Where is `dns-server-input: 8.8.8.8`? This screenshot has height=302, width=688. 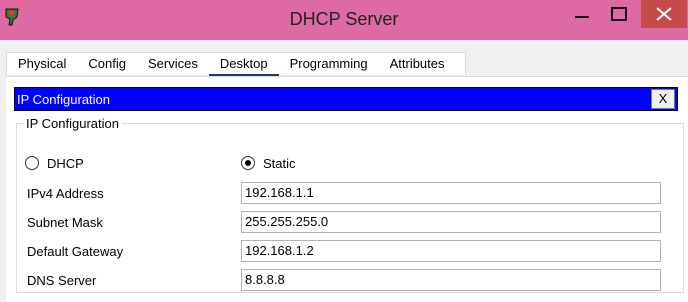 dns-server-input: 8.8.8.8 is located at coordinates (451, 280).